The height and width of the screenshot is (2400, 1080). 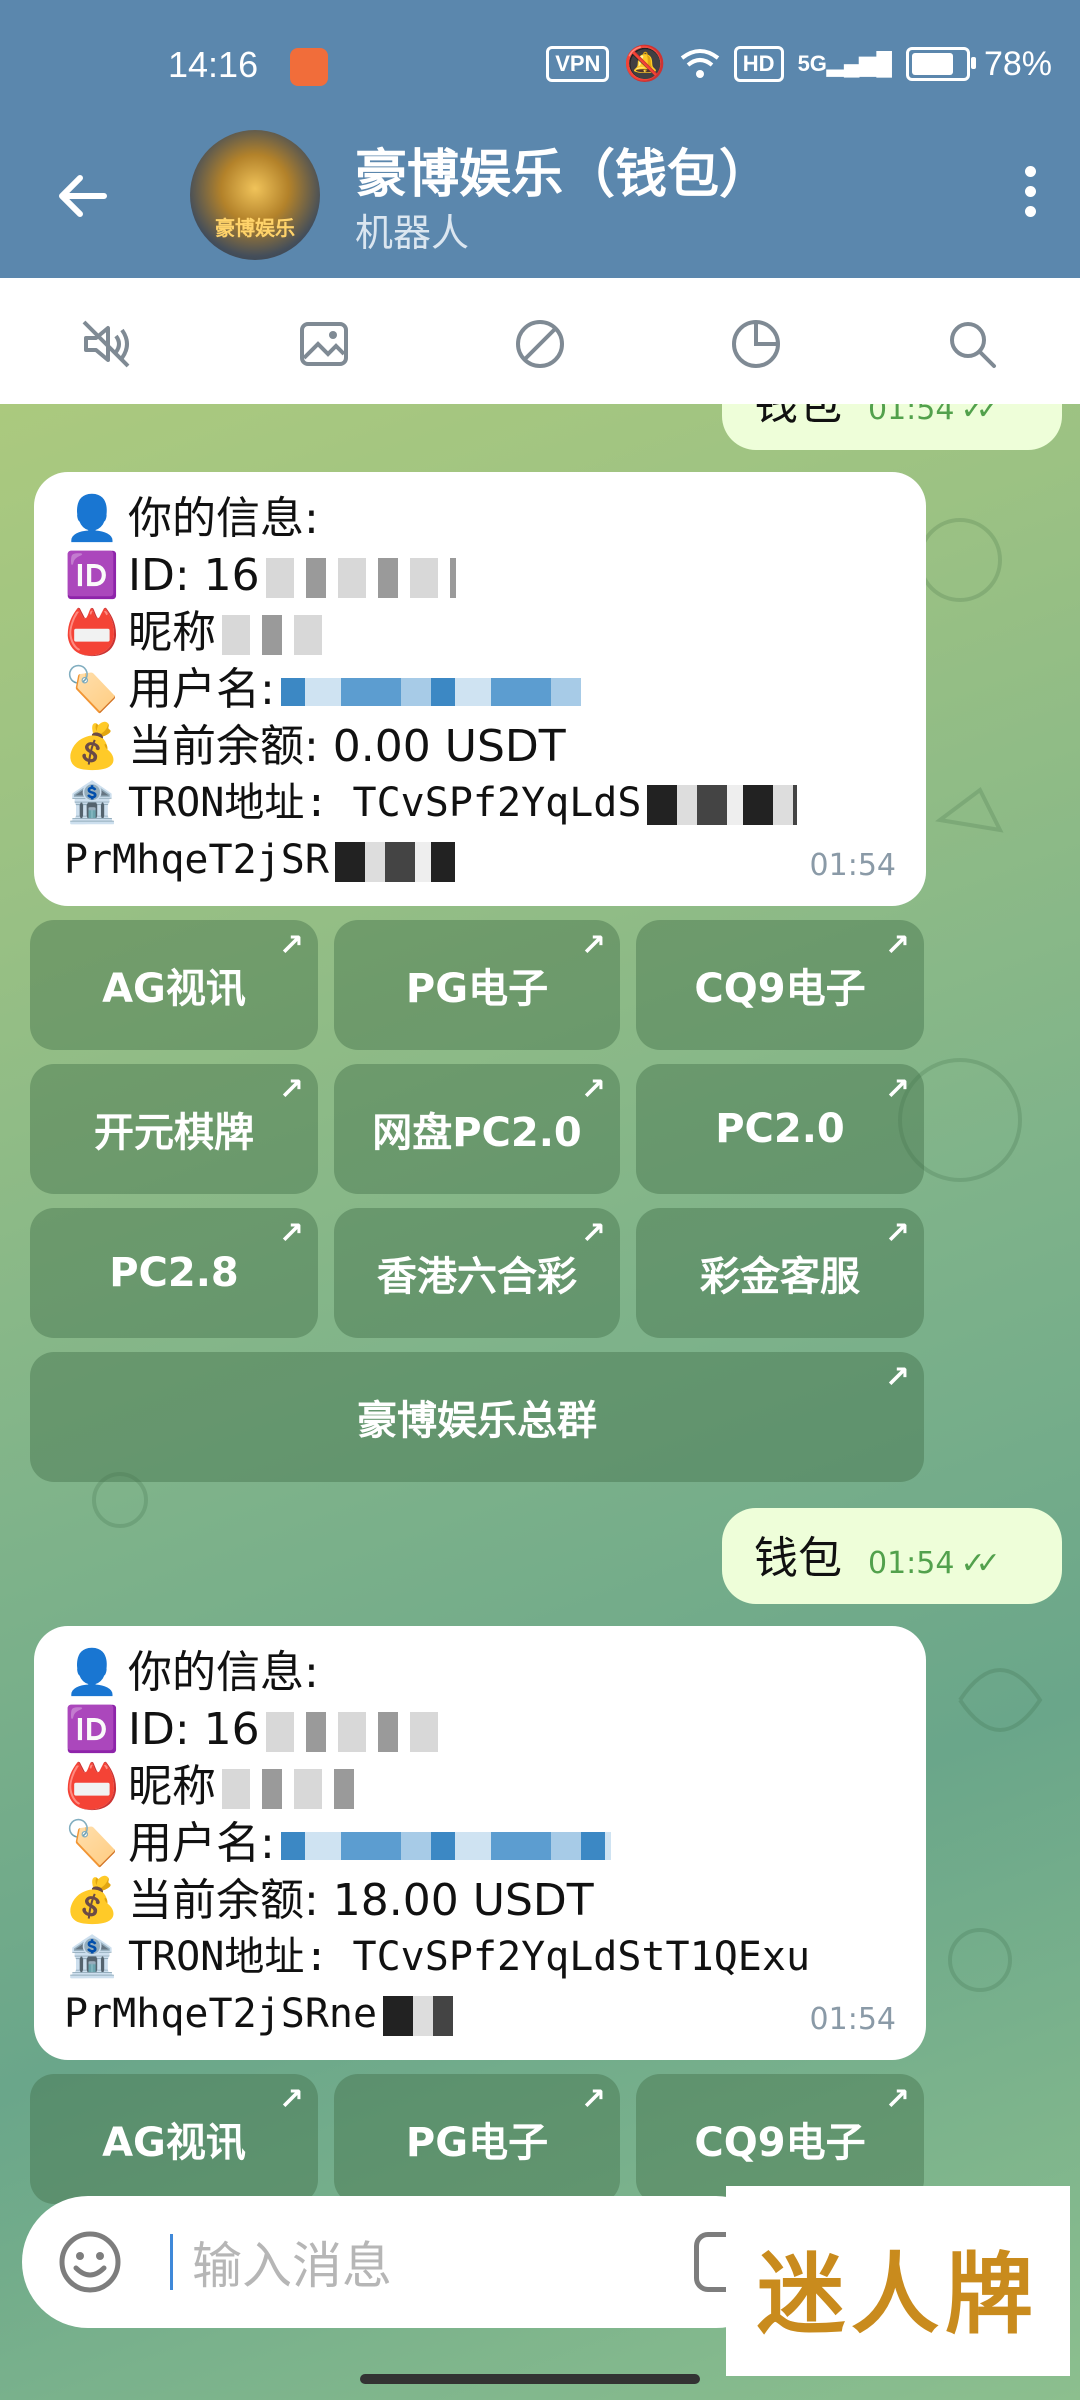 What do you see at coordinates (477, 1421) in the screenshot?
I see `button-label: 豪博娱乐总群` at bounding box center [477, 1421].